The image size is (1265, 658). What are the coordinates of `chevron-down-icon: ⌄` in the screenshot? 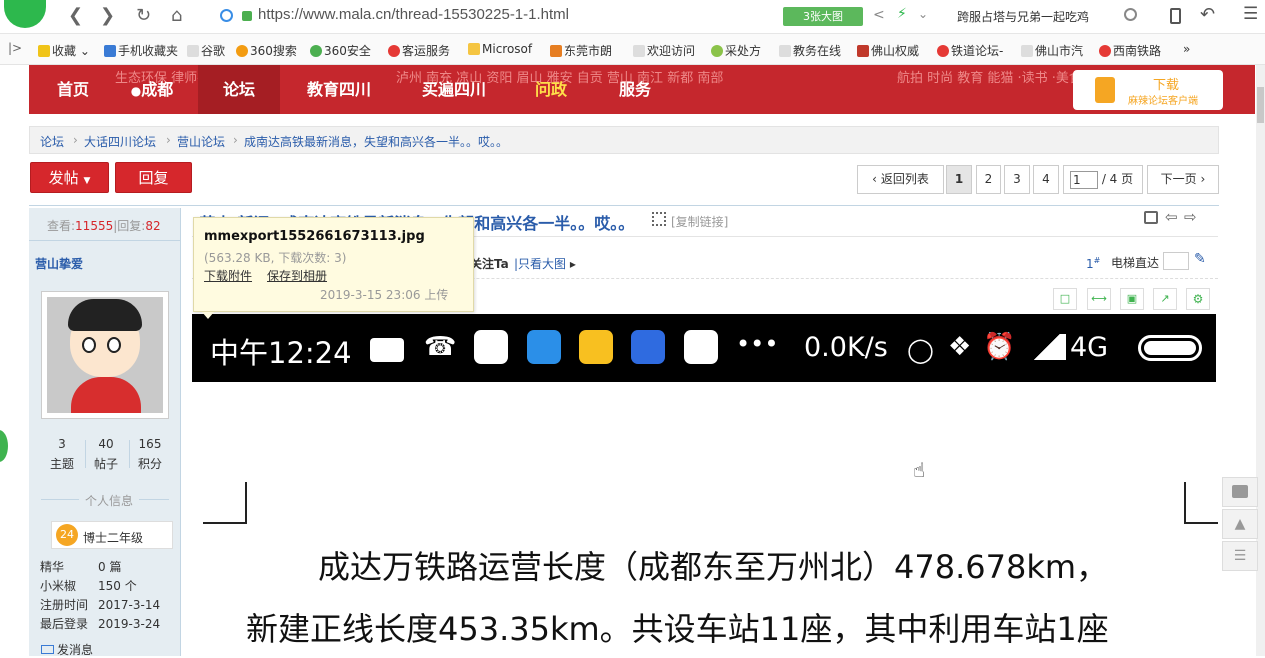 It's located at (923, 14).